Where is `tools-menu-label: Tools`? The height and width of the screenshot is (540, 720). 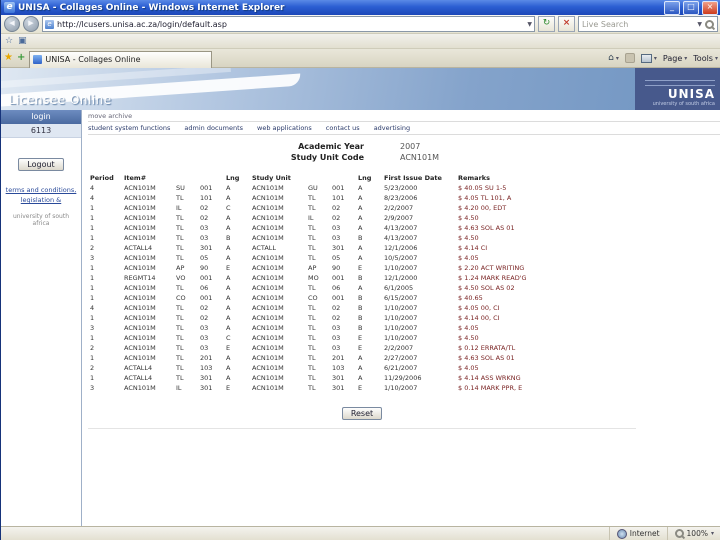
tools-menu-label: Tools is located at coordinates (703, 58).